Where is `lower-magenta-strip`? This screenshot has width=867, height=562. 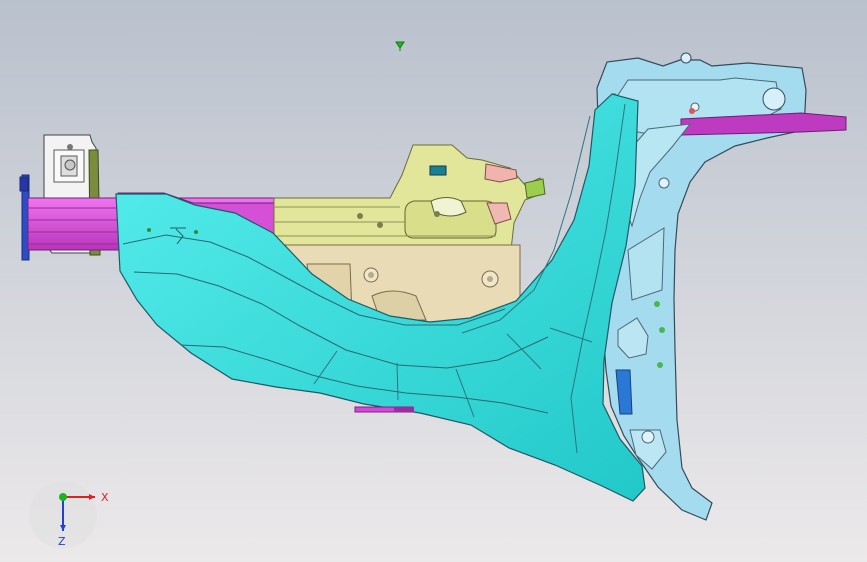 lower-magenta-strip is located at coordinates (384, 409).